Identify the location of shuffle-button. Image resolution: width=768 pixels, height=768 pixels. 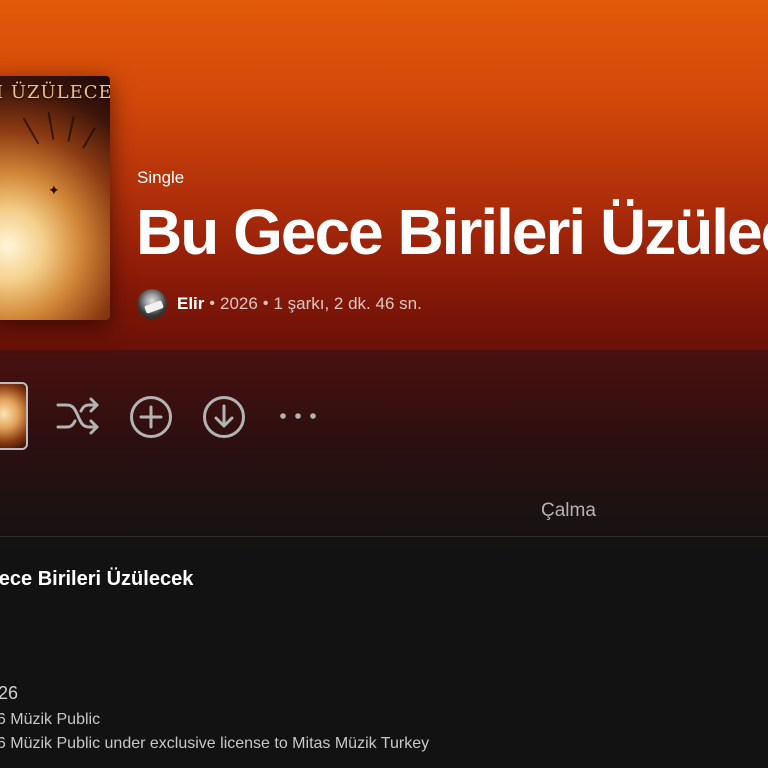
(78, 416).